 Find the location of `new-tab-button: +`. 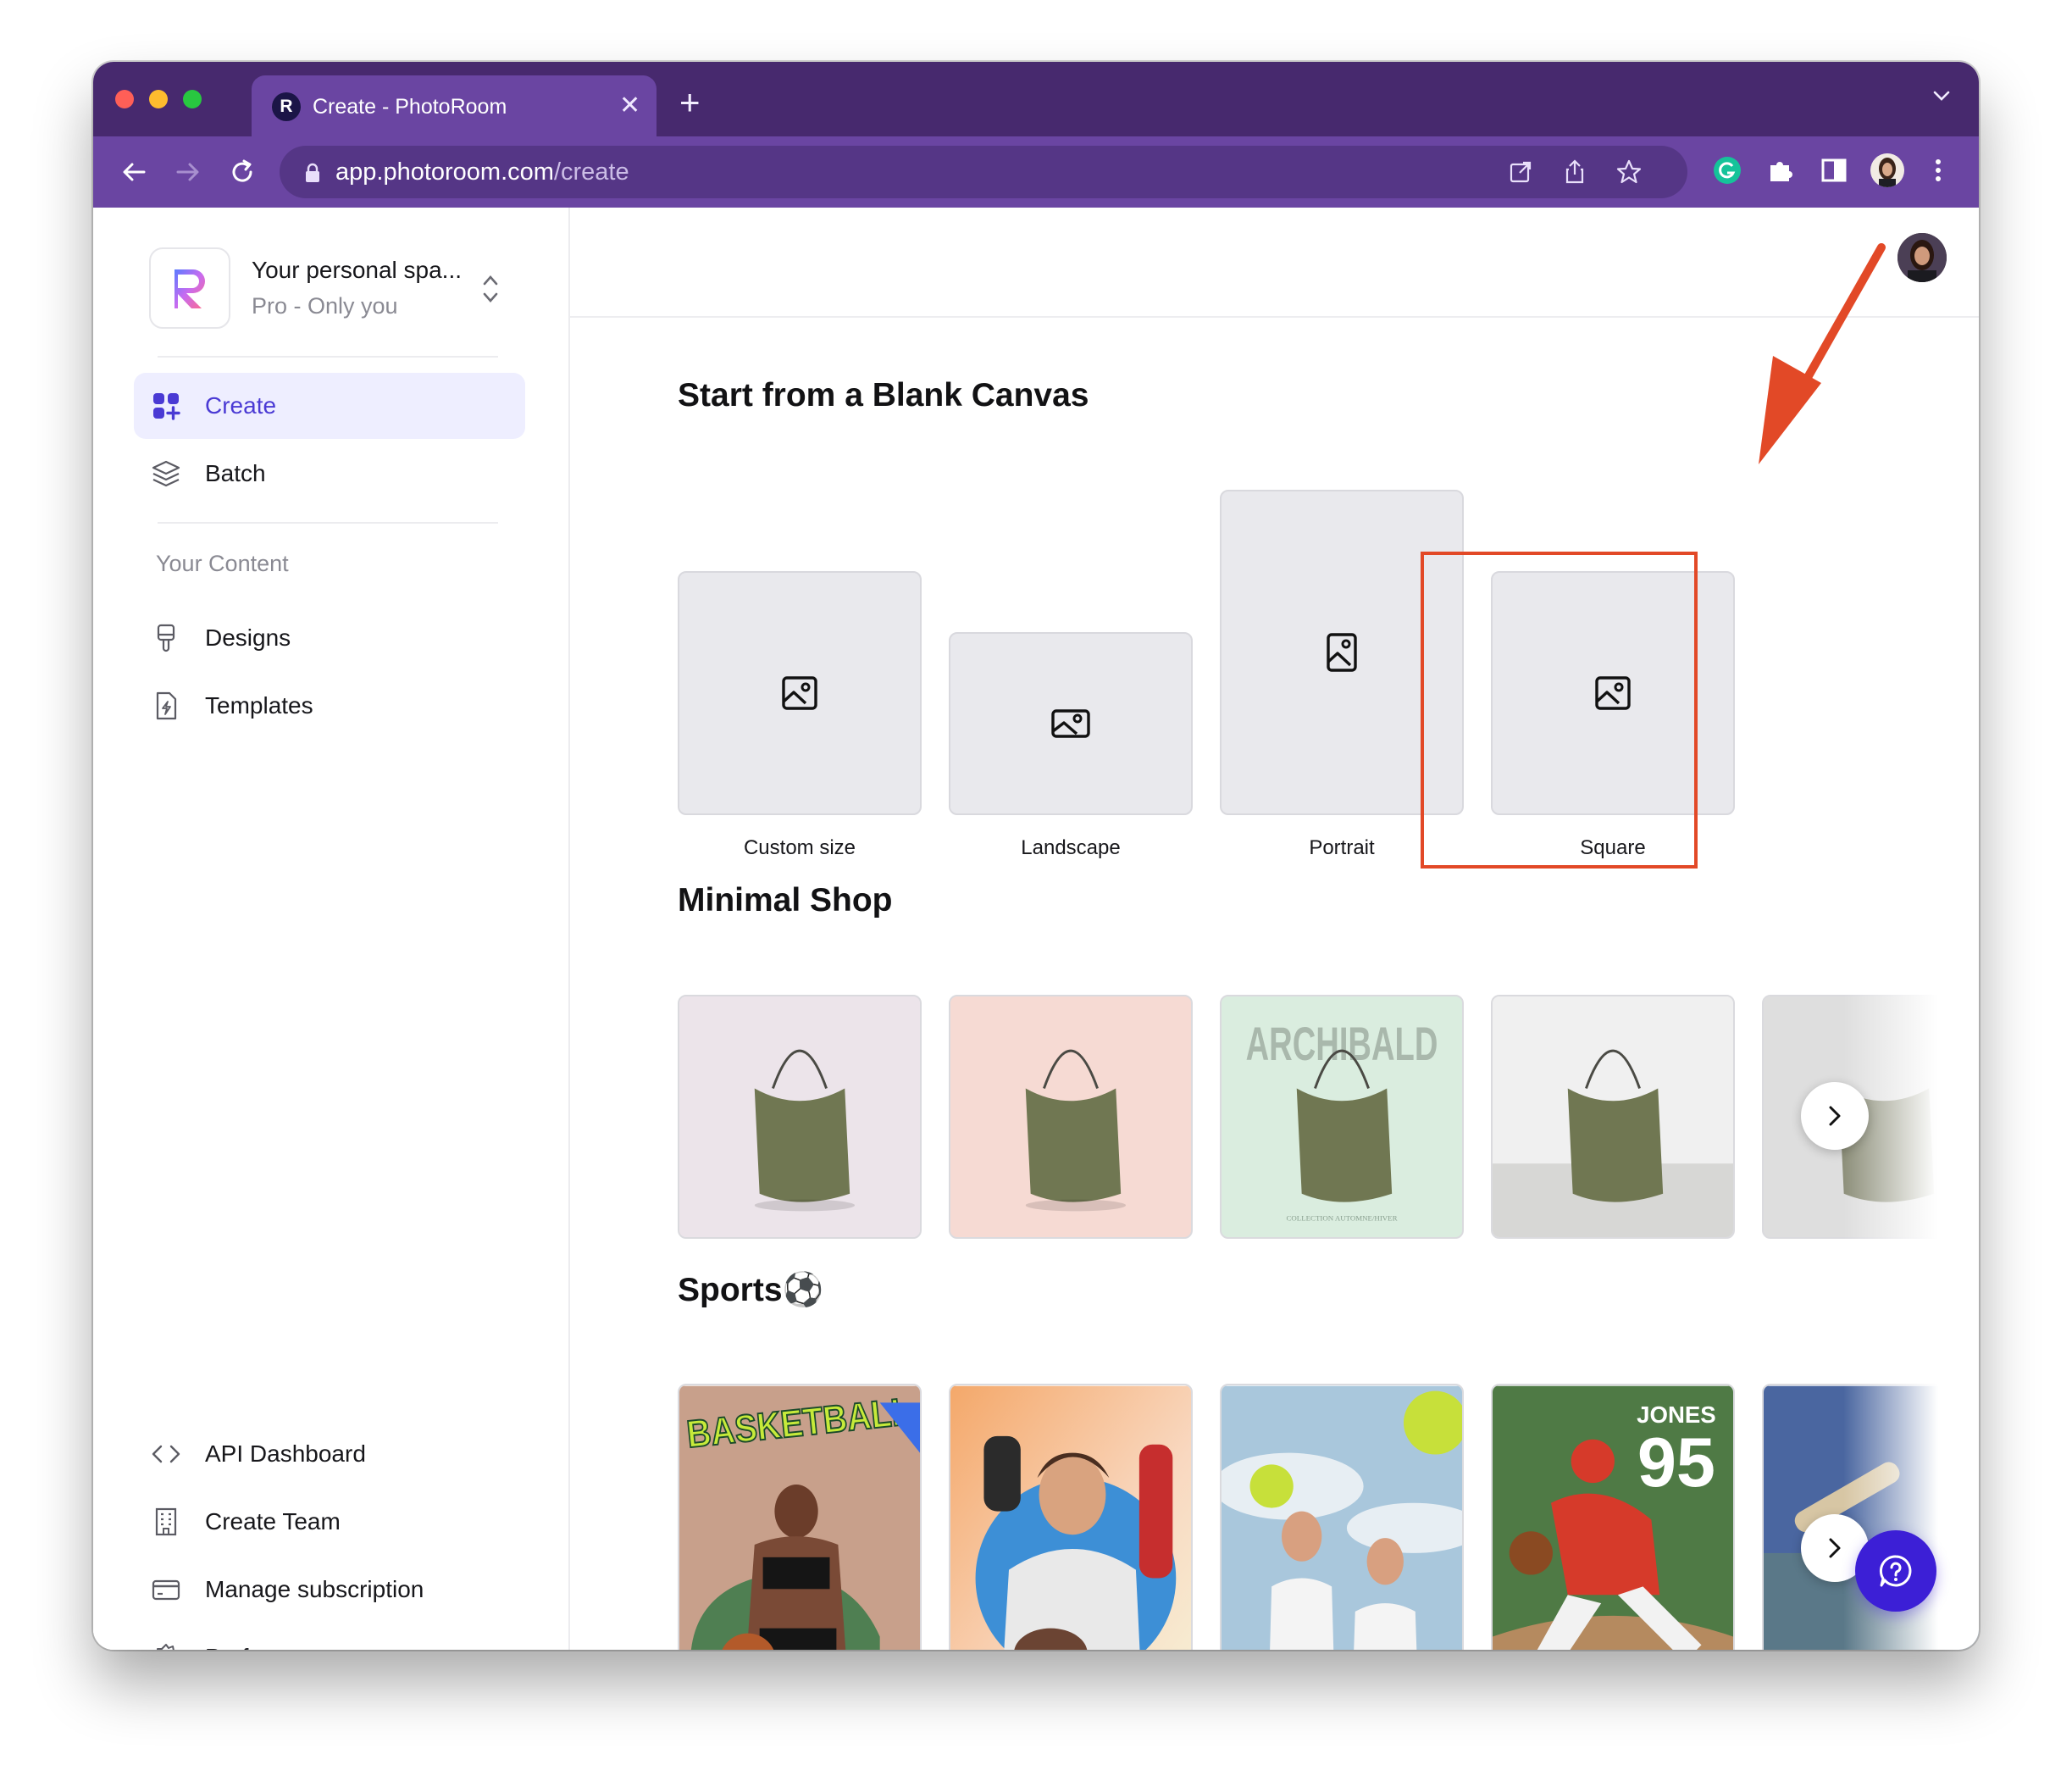

new-tab-button: + is located at coordinates (690, 102).